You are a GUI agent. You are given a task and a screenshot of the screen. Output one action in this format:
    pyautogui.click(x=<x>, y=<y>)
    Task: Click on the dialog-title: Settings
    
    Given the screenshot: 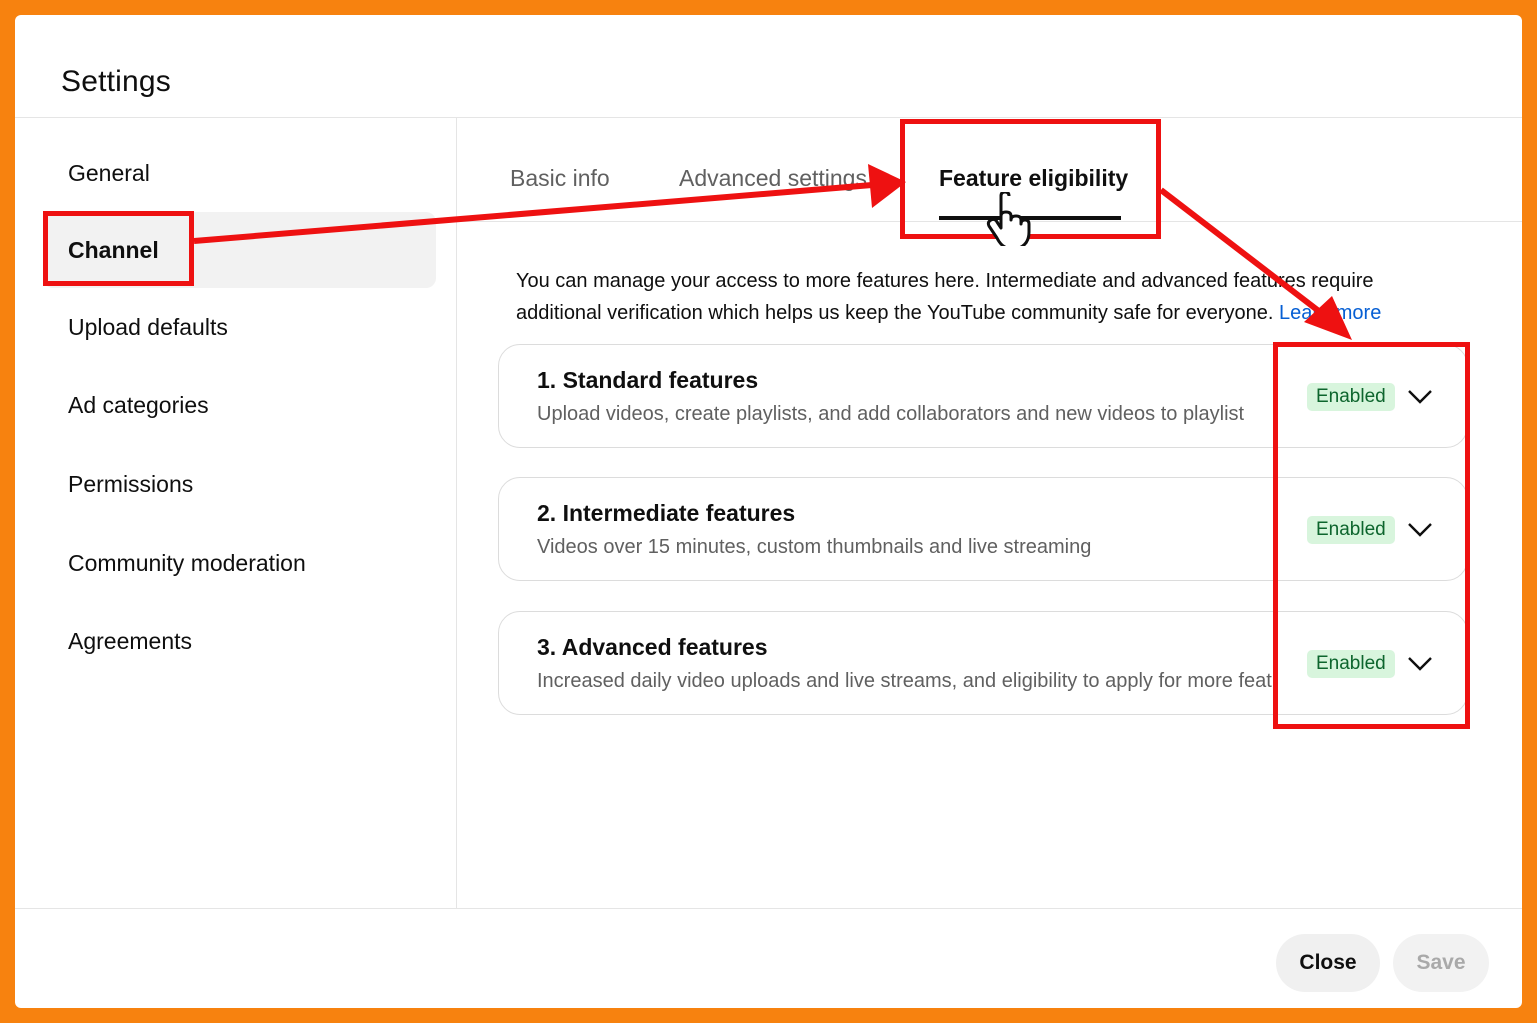 What is the action you would take?
    pyautogui.click(x=116, y=81)
    